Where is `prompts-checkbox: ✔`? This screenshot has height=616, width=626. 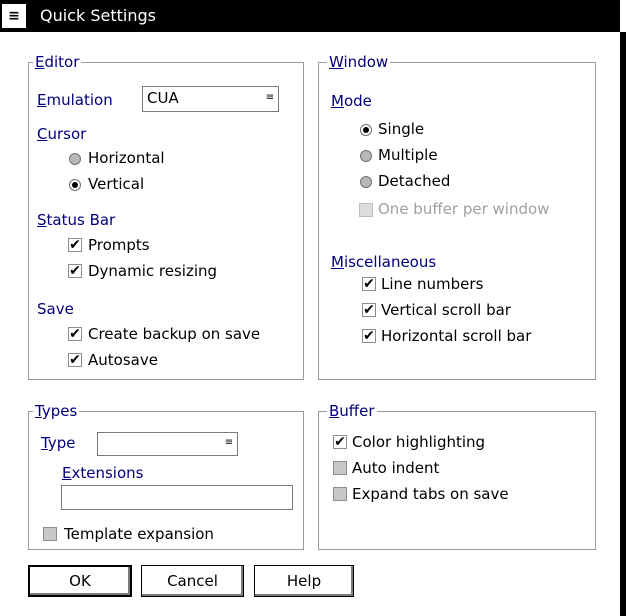 prompts-checkbox: ✔ is located at coordinates (75, 245).